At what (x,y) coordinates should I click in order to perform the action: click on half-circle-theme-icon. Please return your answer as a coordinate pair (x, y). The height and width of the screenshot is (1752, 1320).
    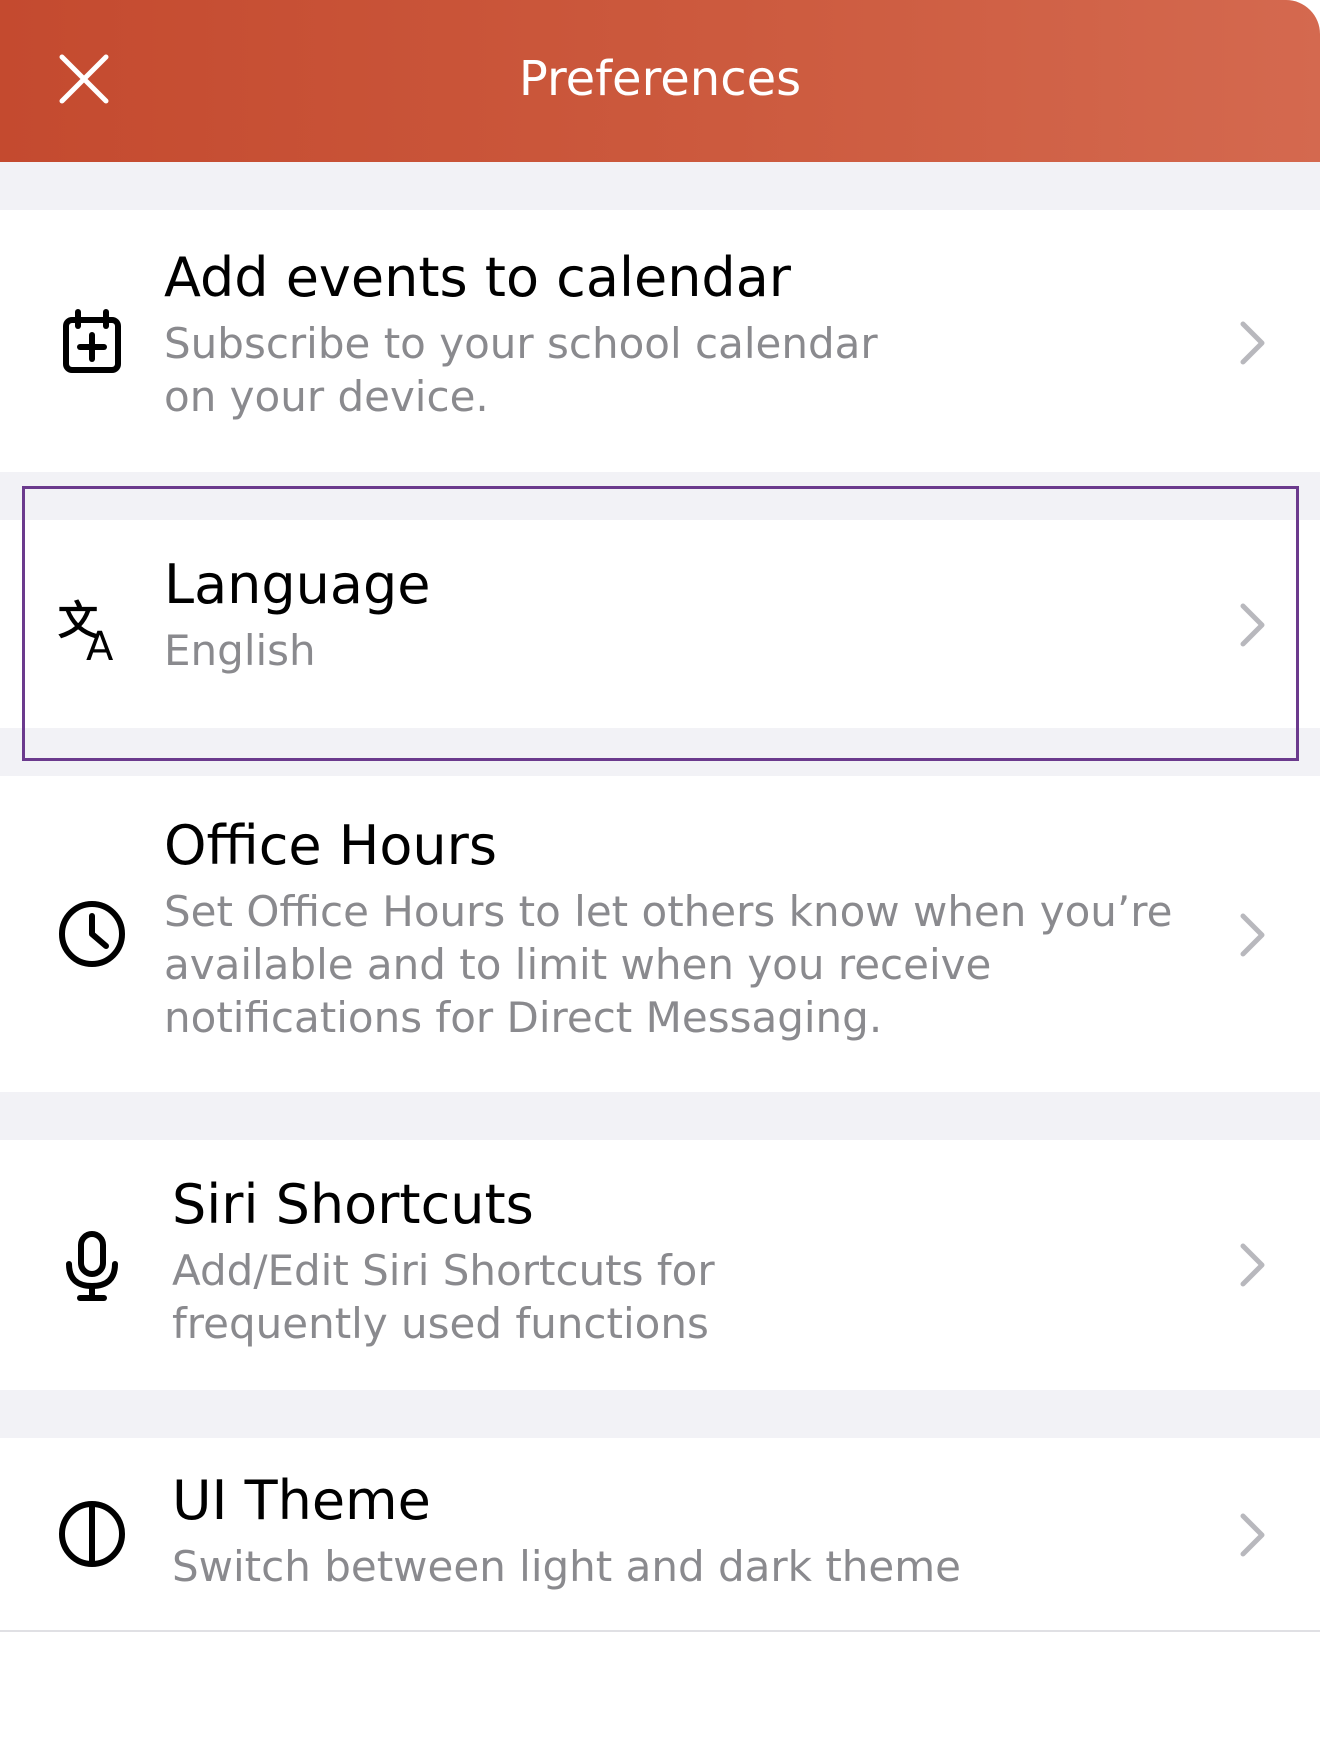
    Looking at the image, I should click on (92, 1534).